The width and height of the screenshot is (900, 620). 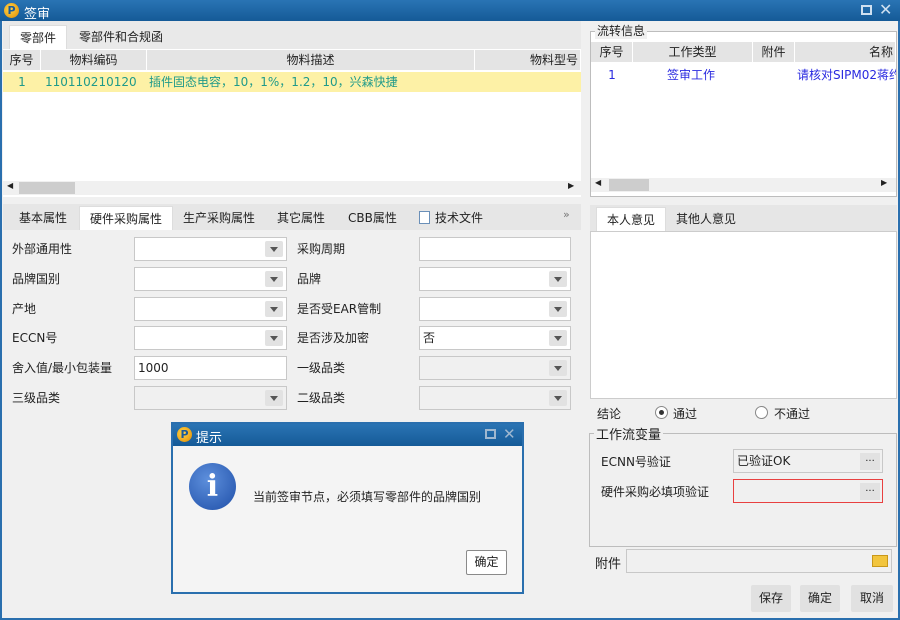 I want to click on attr-tabbar: 基本属性 硬件采购属性 生产采购属性 其它属性 CBB属性 技术文件 », so click(x=292, y=217).